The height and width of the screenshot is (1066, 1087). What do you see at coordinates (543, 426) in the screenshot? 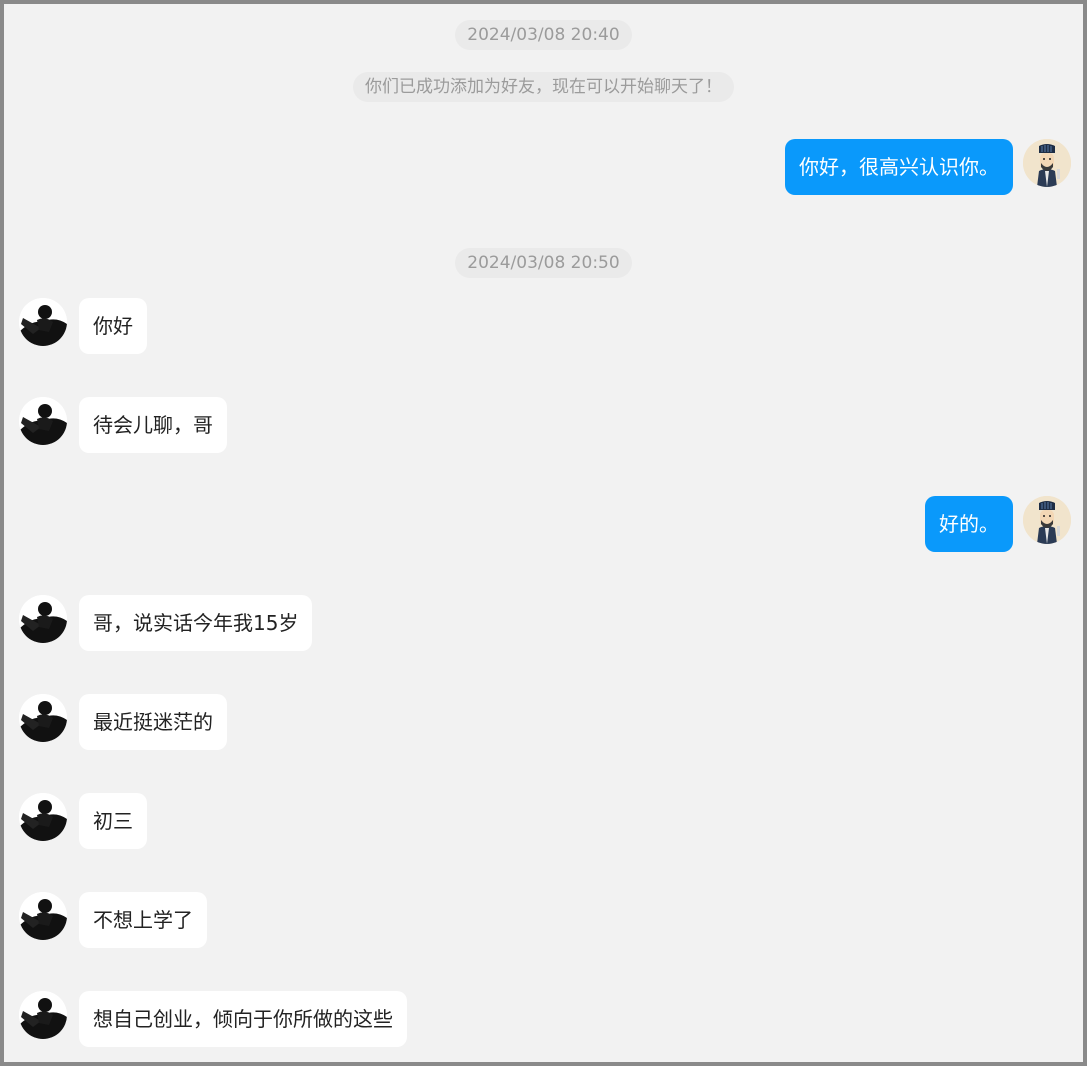
I see `message-row: 待会儿聊，哥` at bounding box center [543, 426].